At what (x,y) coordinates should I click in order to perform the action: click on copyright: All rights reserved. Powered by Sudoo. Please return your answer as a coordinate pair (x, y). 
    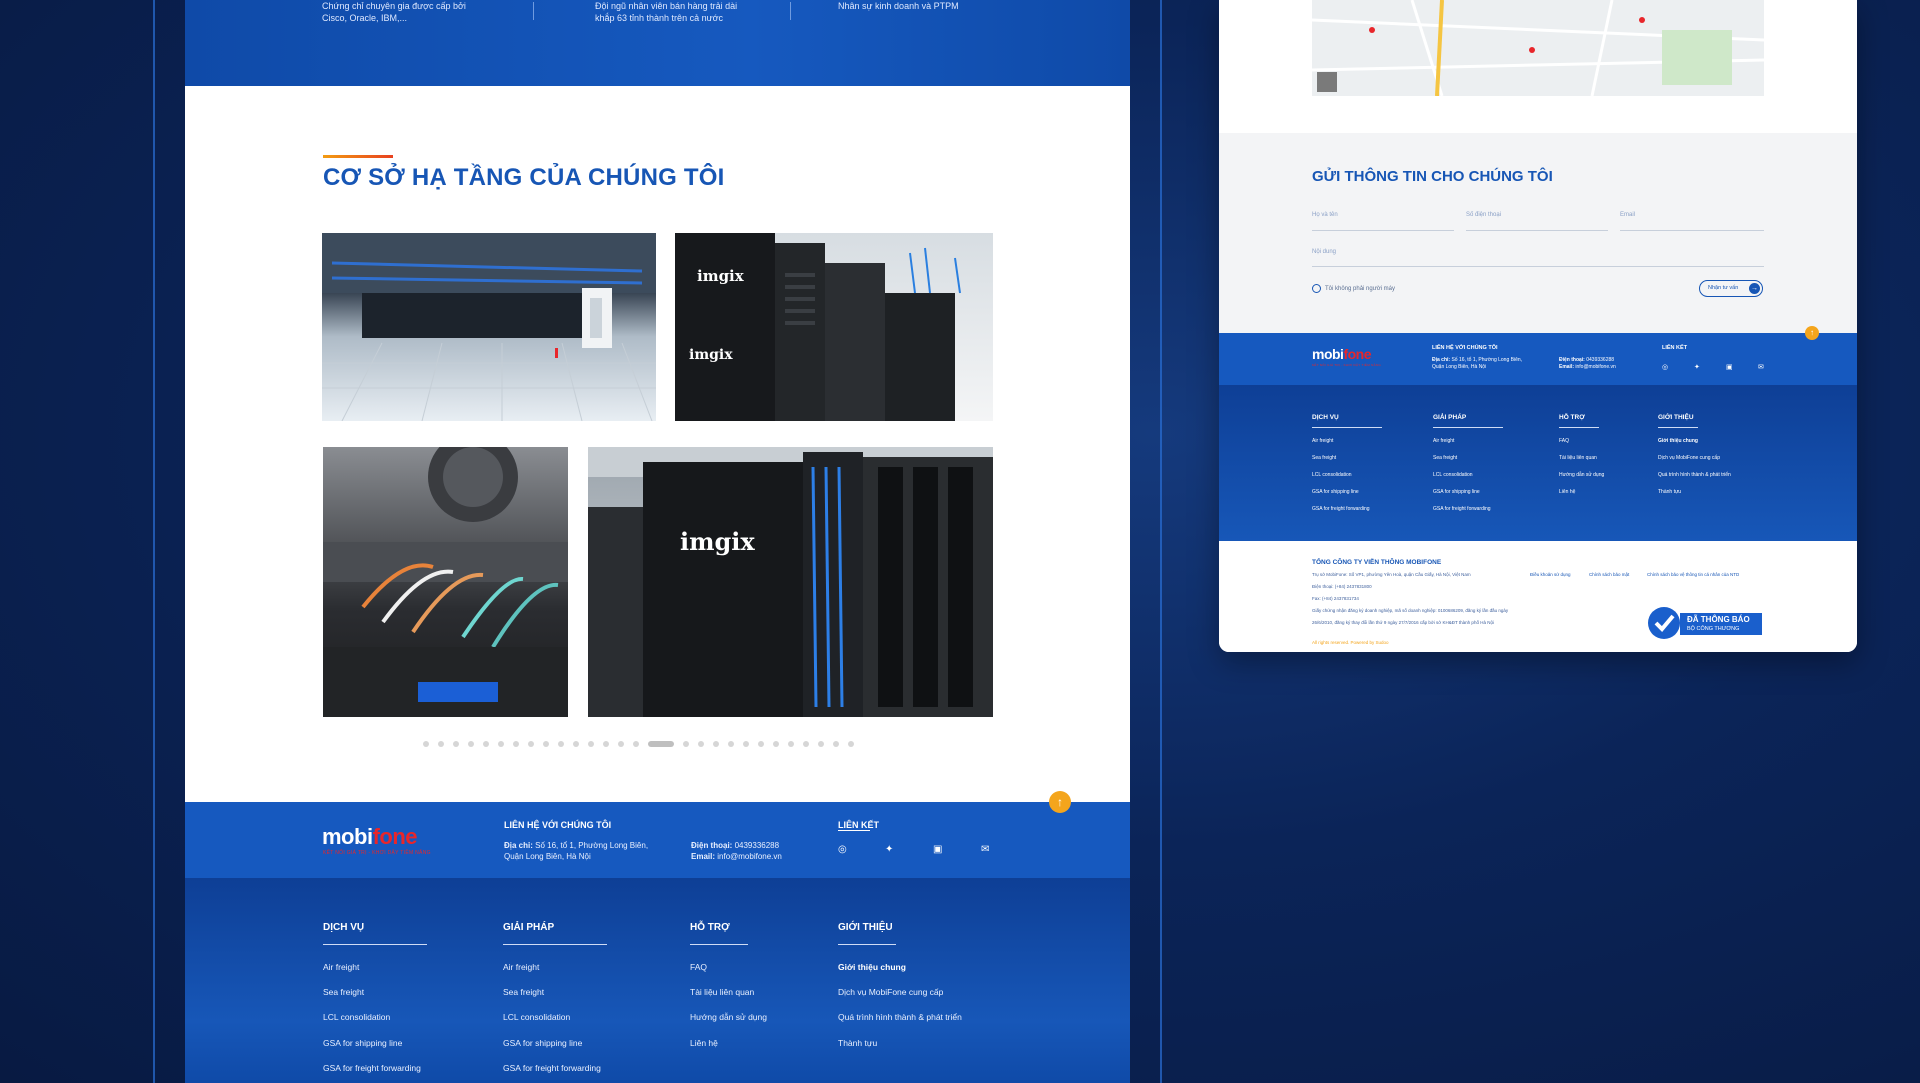
    Looking at the image, I should click on (1350, 642).